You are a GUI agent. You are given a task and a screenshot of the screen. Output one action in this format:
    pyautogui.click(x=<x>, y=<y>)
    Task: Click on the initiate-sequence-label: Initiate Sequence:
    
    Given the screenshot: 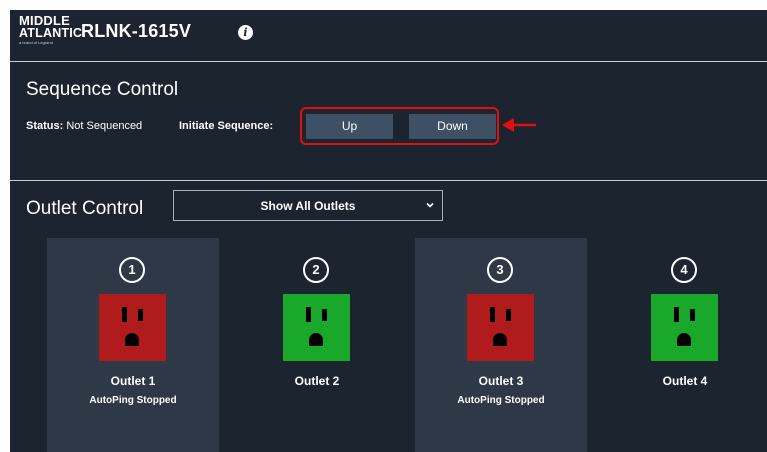 What is the action you would take?
    pyautogui.click(x=226, y=126)
    